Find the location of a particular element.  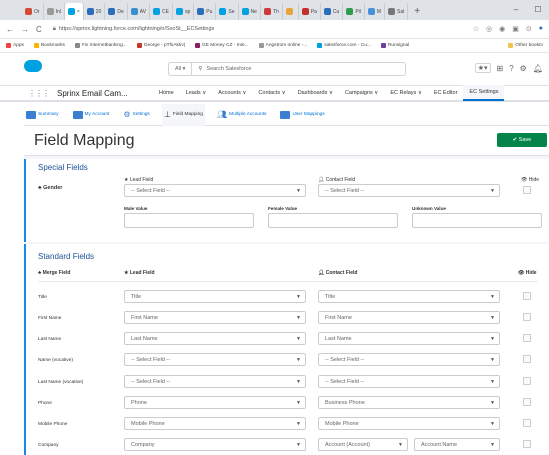

lead-field-select: Phone ▼ is located at coordinates (215, 402).